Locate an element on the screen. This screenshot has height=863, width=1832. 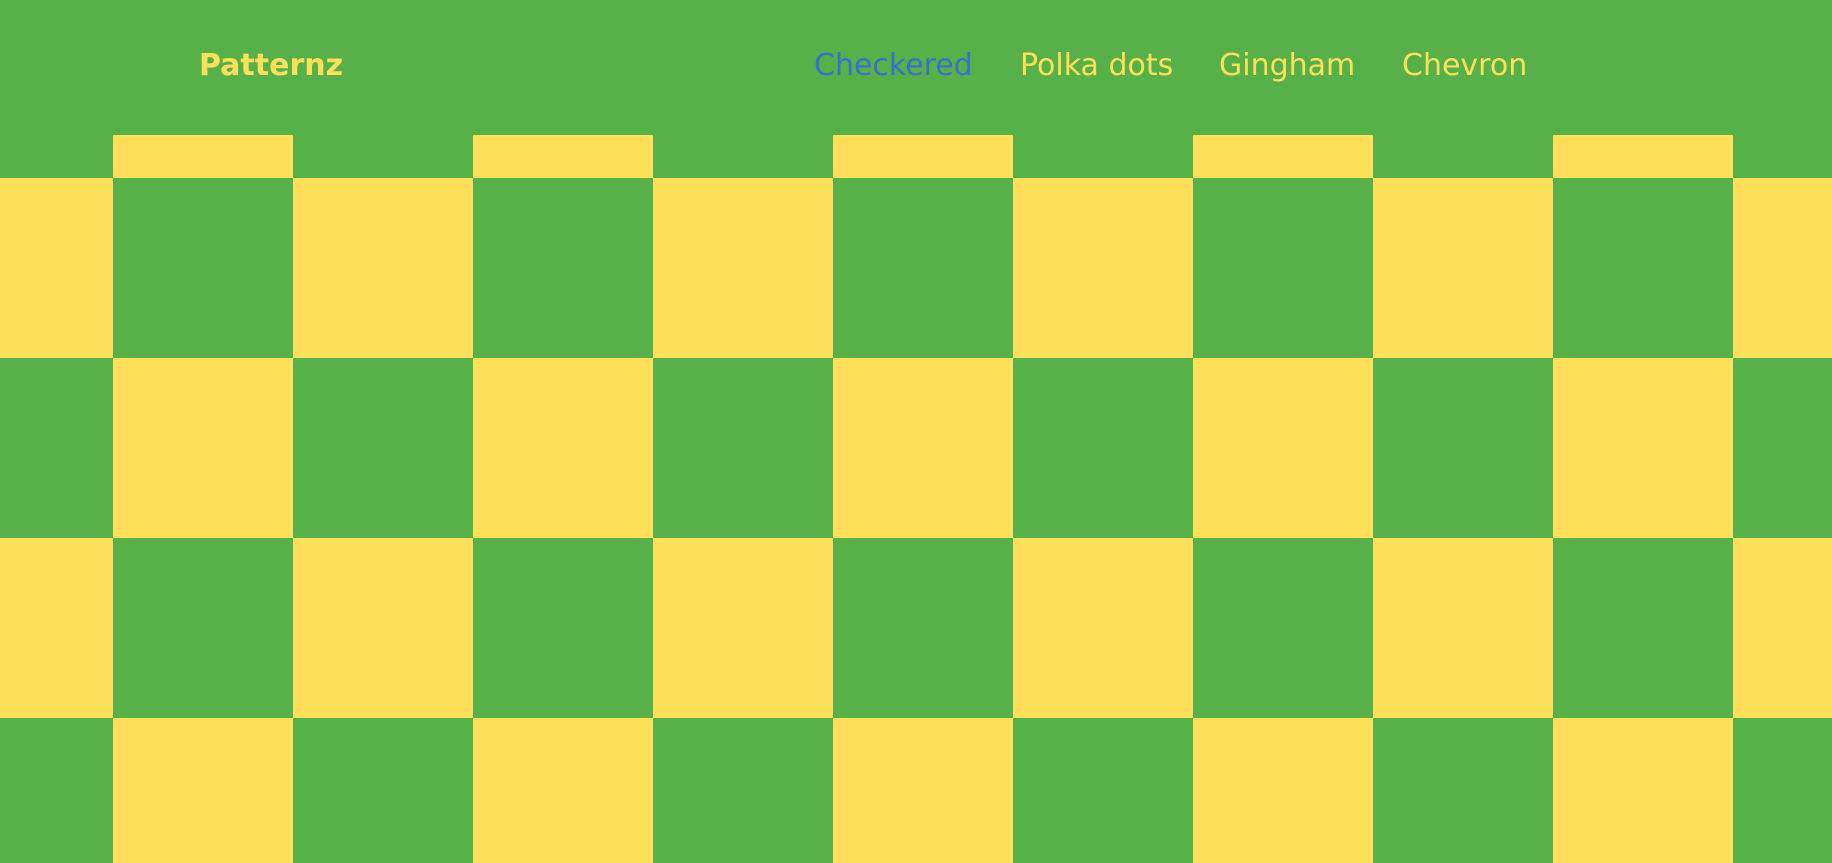
nav-link-polka-dots: Polka dots is located at coordinates (1096, 66).